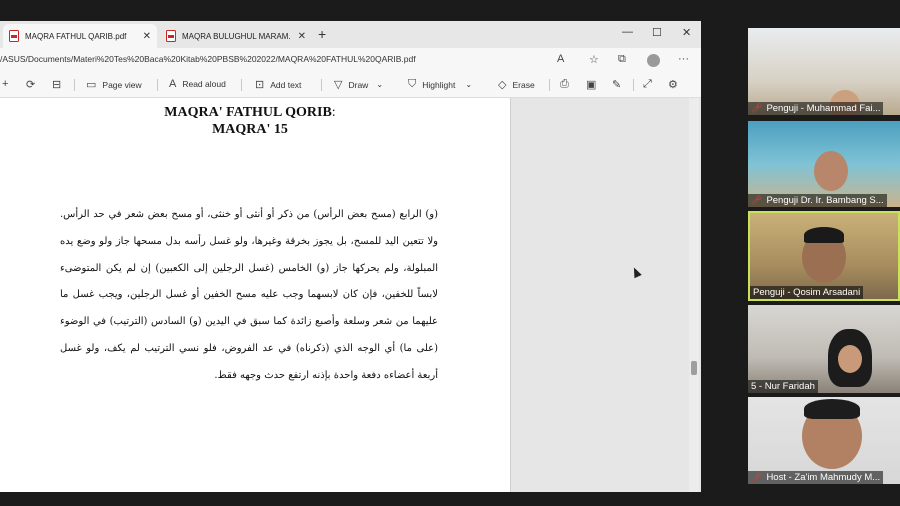  What do you see at coordinates (8, 84) in the screenshot?
I see `zoom-in-icon: +` at bounding box center [8, 84].